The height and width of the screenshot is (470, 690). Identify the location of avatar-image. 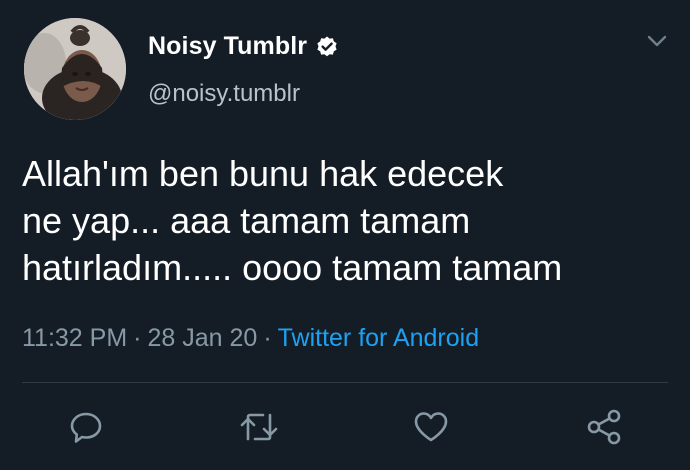
(75, 69).